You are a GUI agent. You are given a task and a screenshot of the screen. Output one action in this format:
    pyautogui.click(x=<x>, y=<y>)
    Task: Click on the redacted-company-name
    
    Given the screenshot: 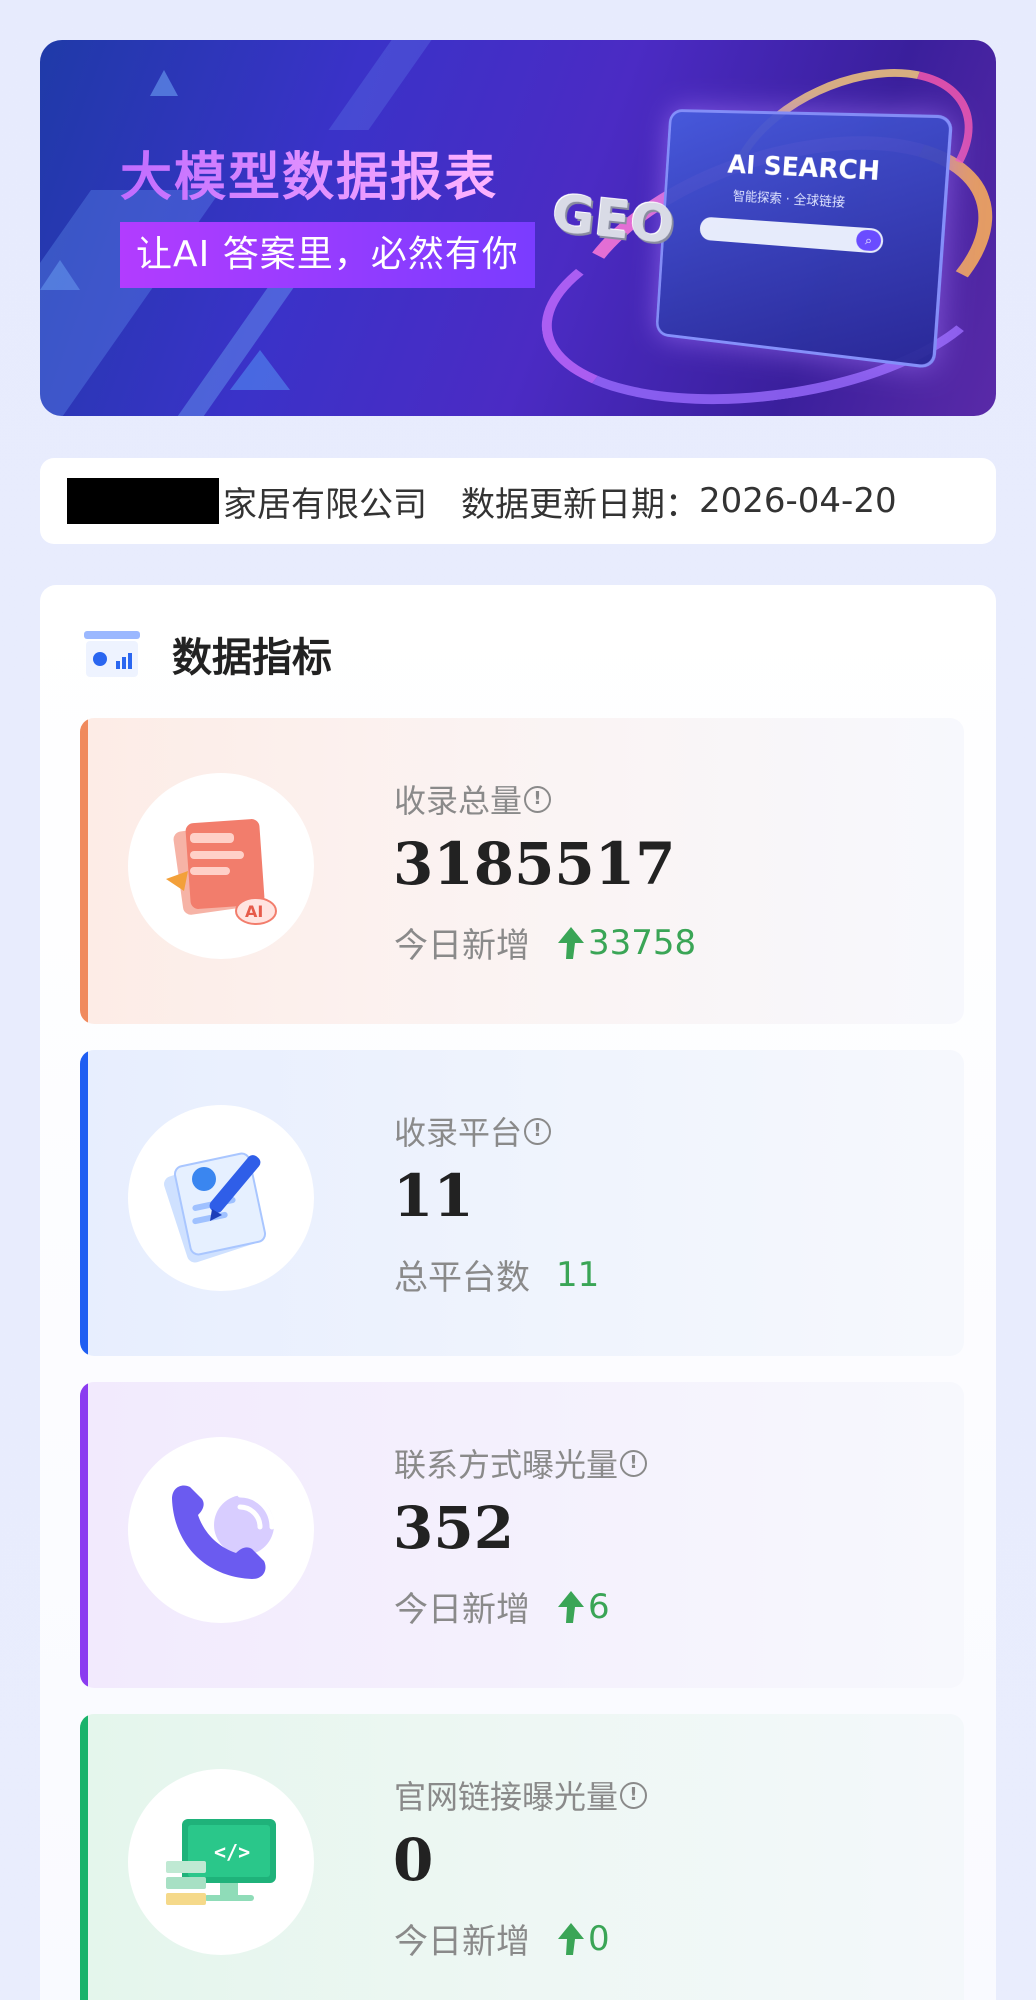 What is the action you would take?
    pyautogui.click(x=143, y=501)
    